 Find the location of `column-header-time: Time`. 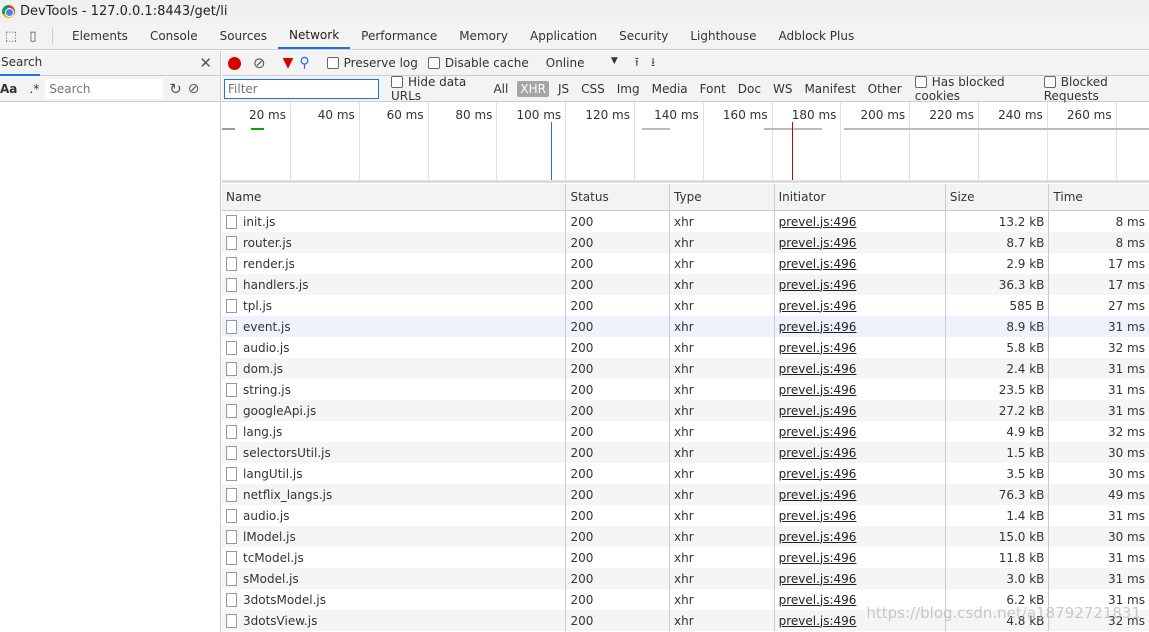

column-header-time: Time is located at coordinates (1099, 197).